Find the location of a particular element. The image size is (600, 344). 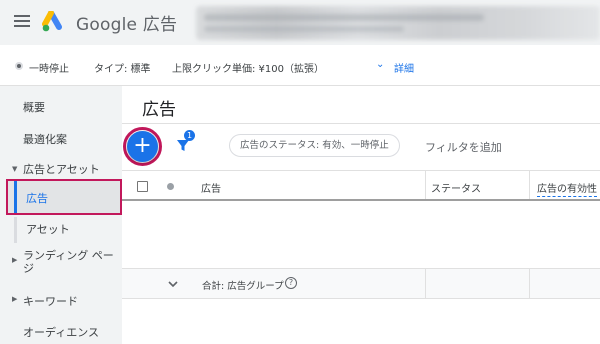

column-header-ad-strength: 広告の有効性 is located at coordinates (567, 188).